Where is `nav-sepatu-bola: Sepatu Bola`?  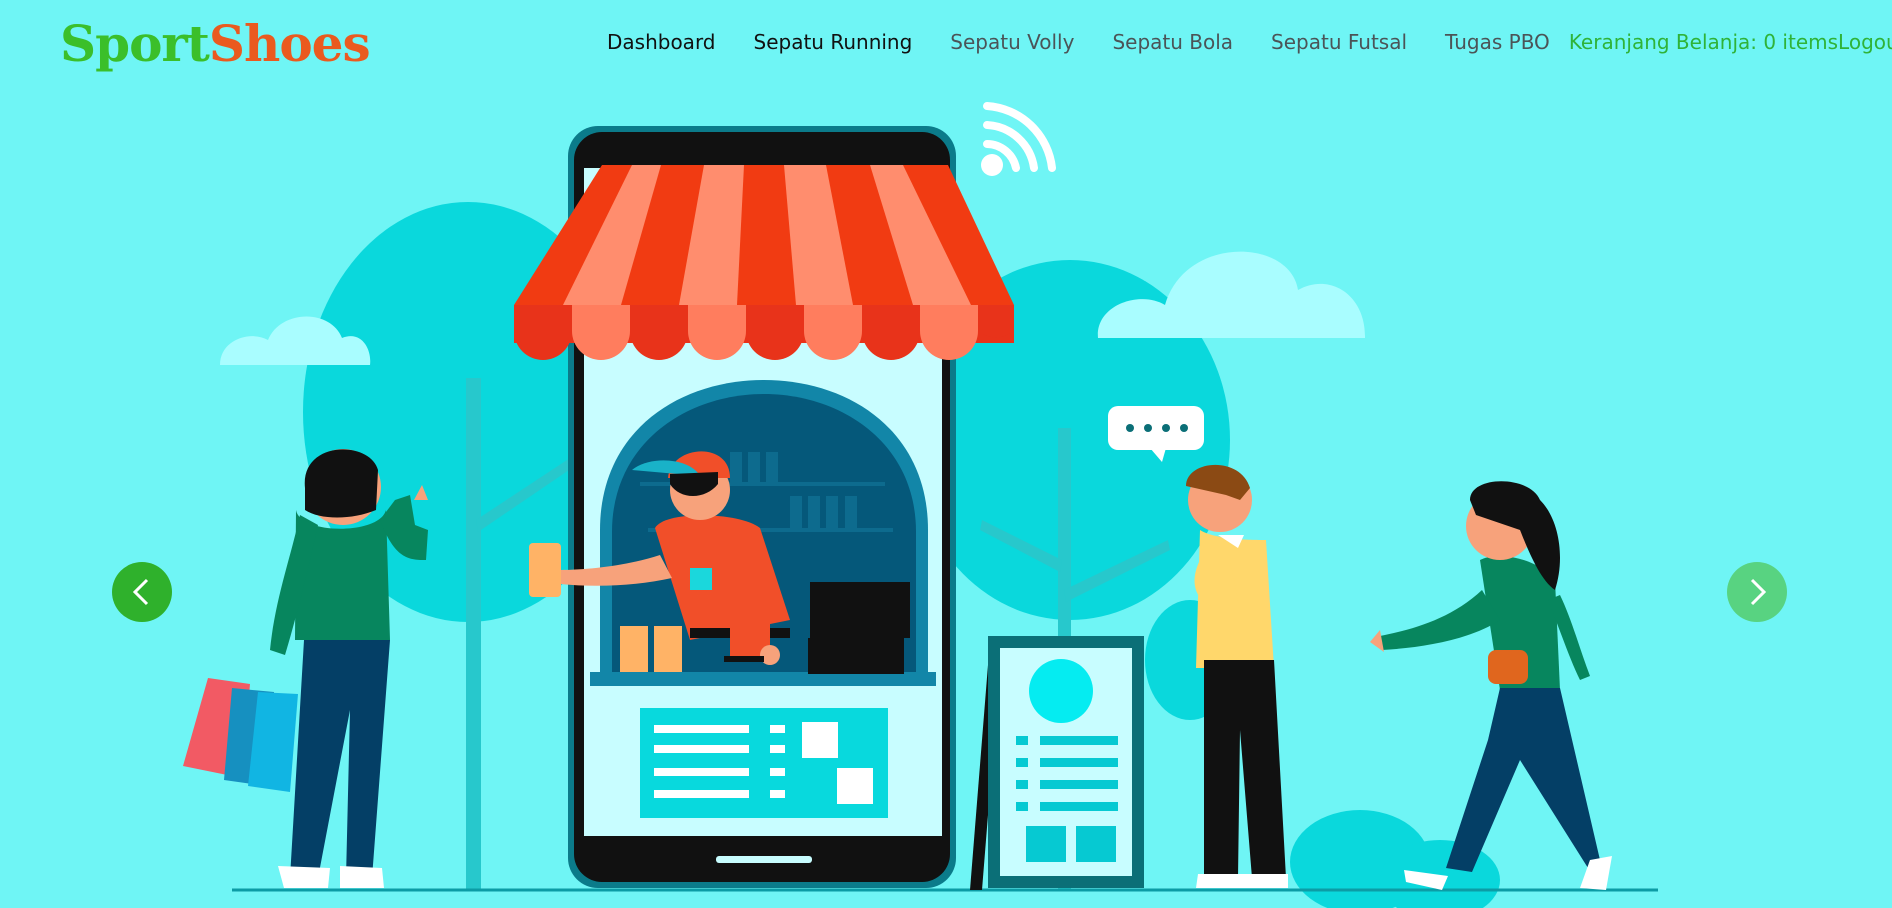 nav-sepatu-bola: Sepatu Bola is located at coordinates (1172, 42).